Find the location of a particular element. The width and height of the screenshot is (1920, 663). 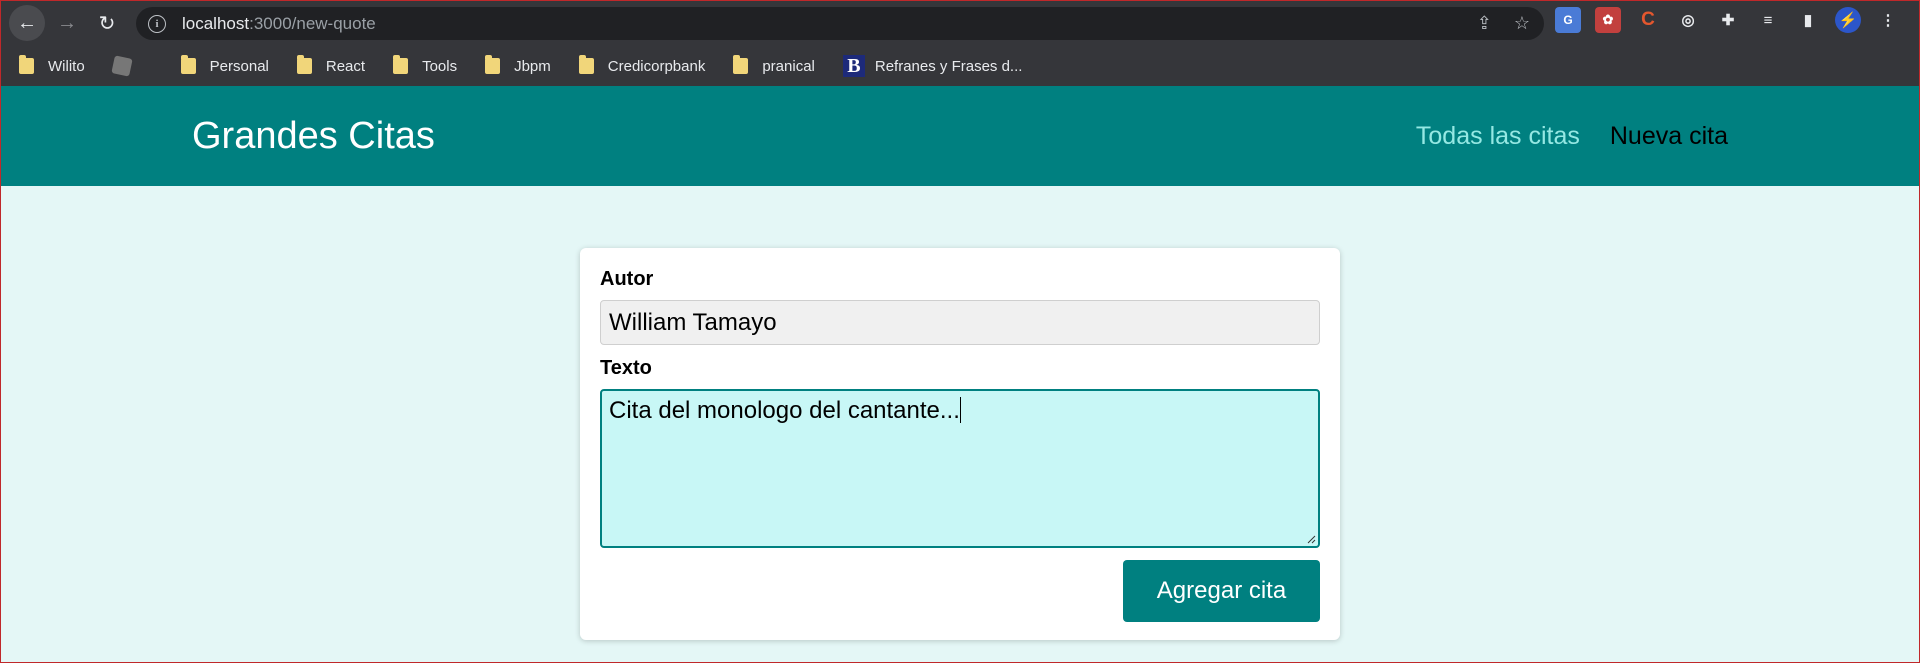

add-quote-button: Agregar cita is located at coordinates (1221, 591).